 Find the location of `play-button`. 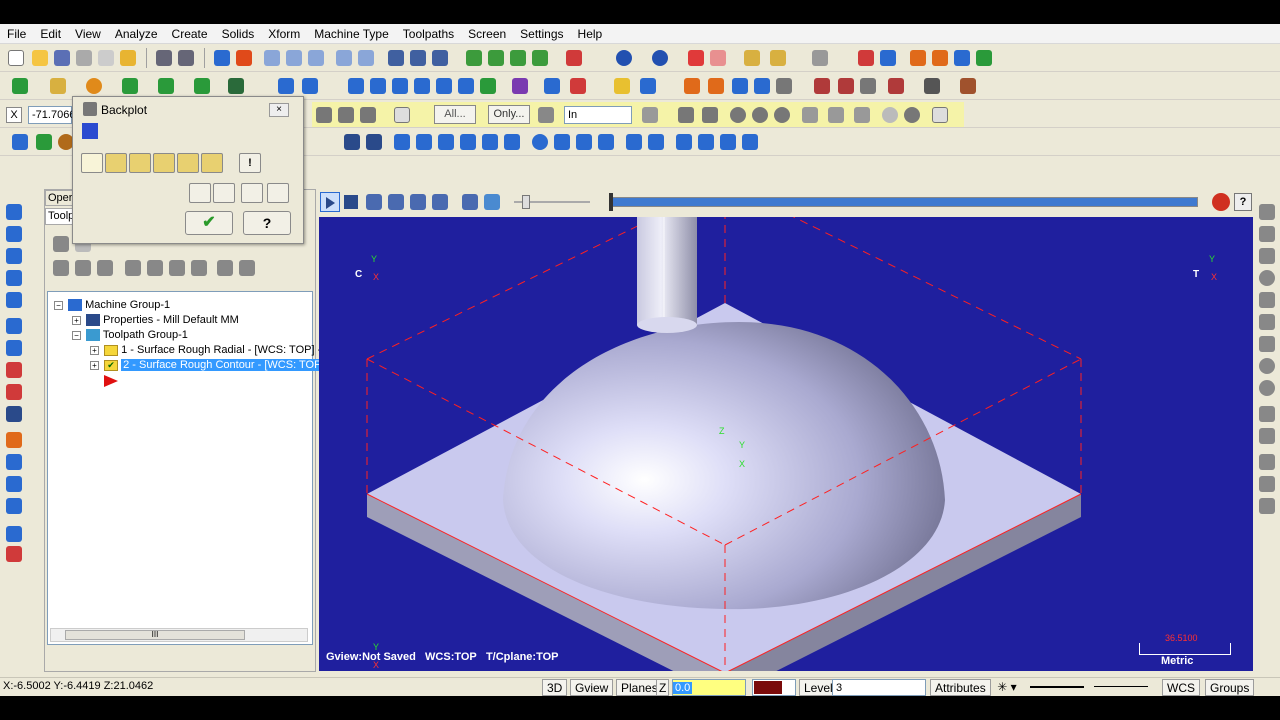

play-button is located at coordinates (330, 202).